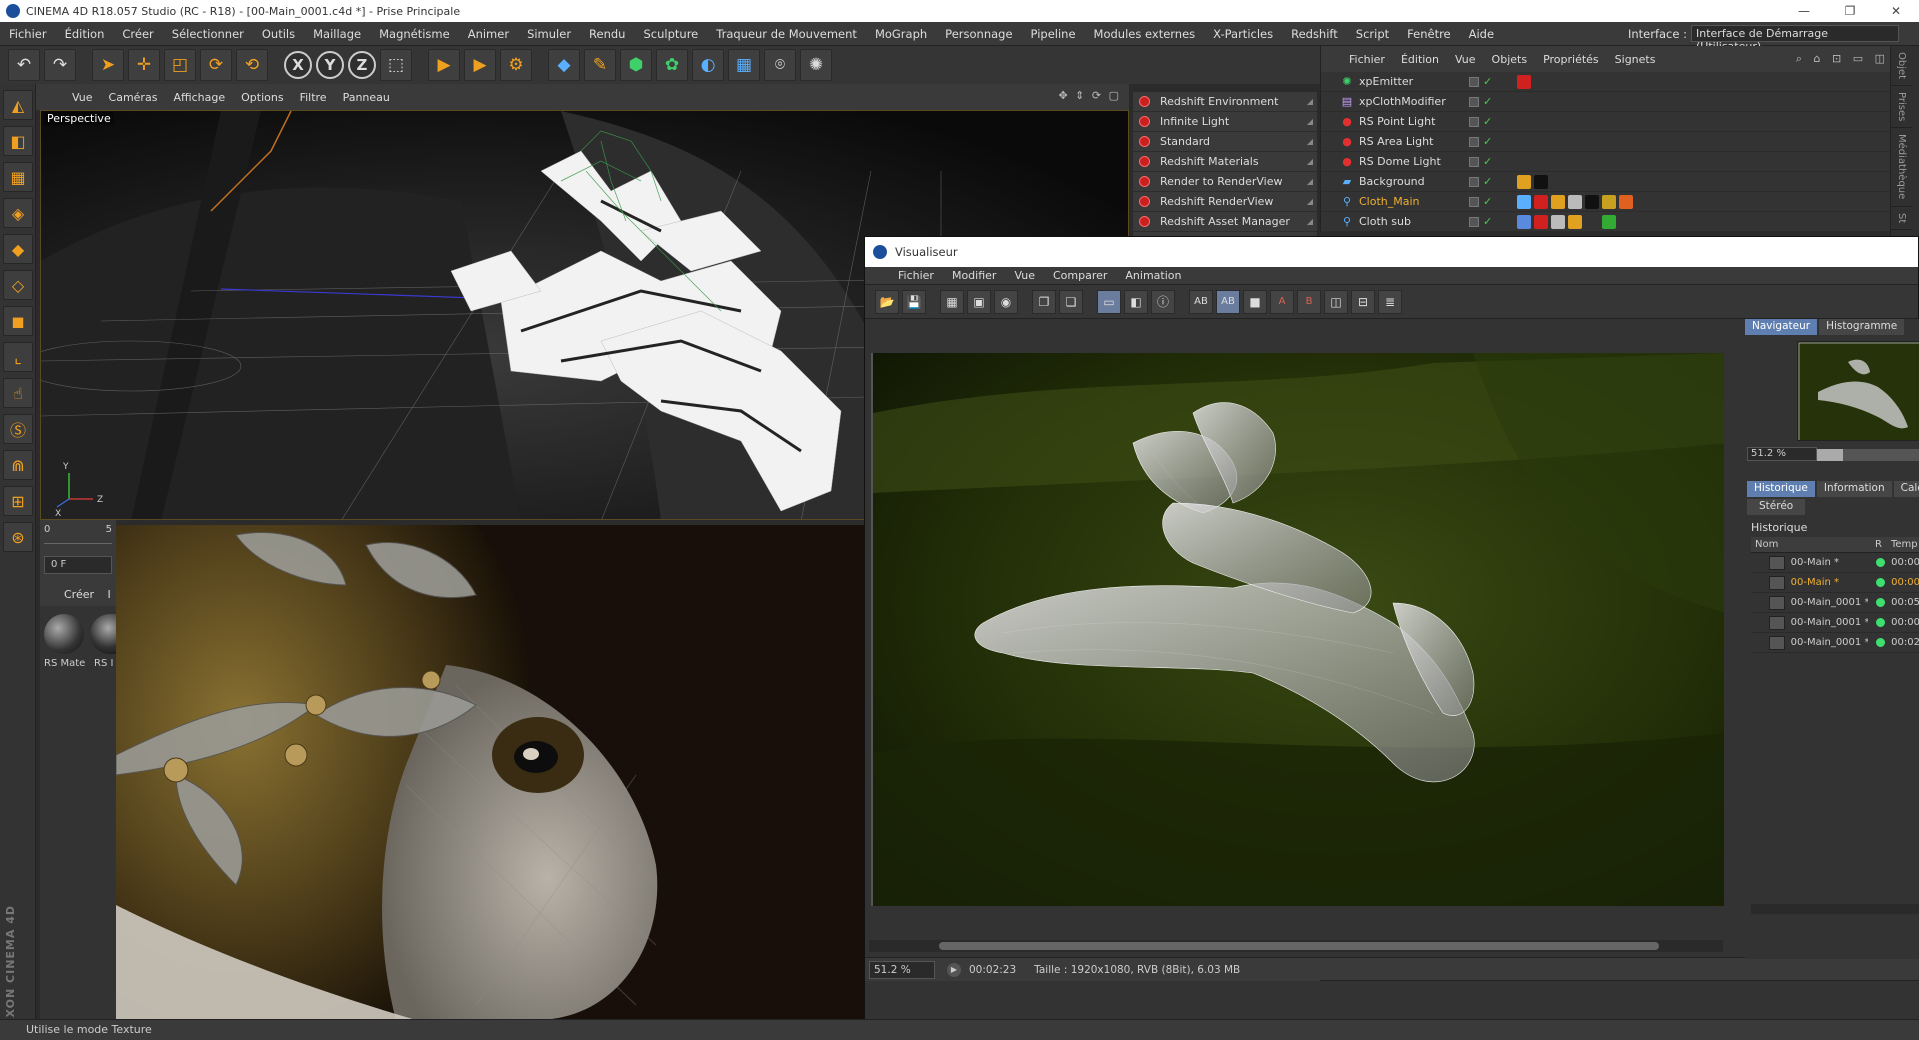 This screenshot has width=1919, height=1040. I want to click on history-scrollbar, so click(1835, 909).